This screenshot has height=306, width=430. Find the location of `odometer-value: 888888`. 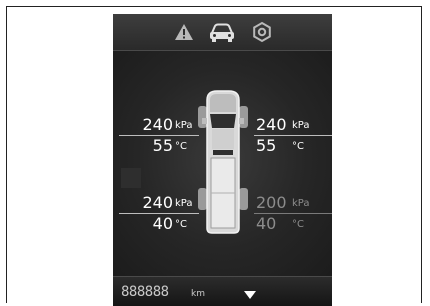

odometer-value: 888888 is located at coordinates (145, 292).